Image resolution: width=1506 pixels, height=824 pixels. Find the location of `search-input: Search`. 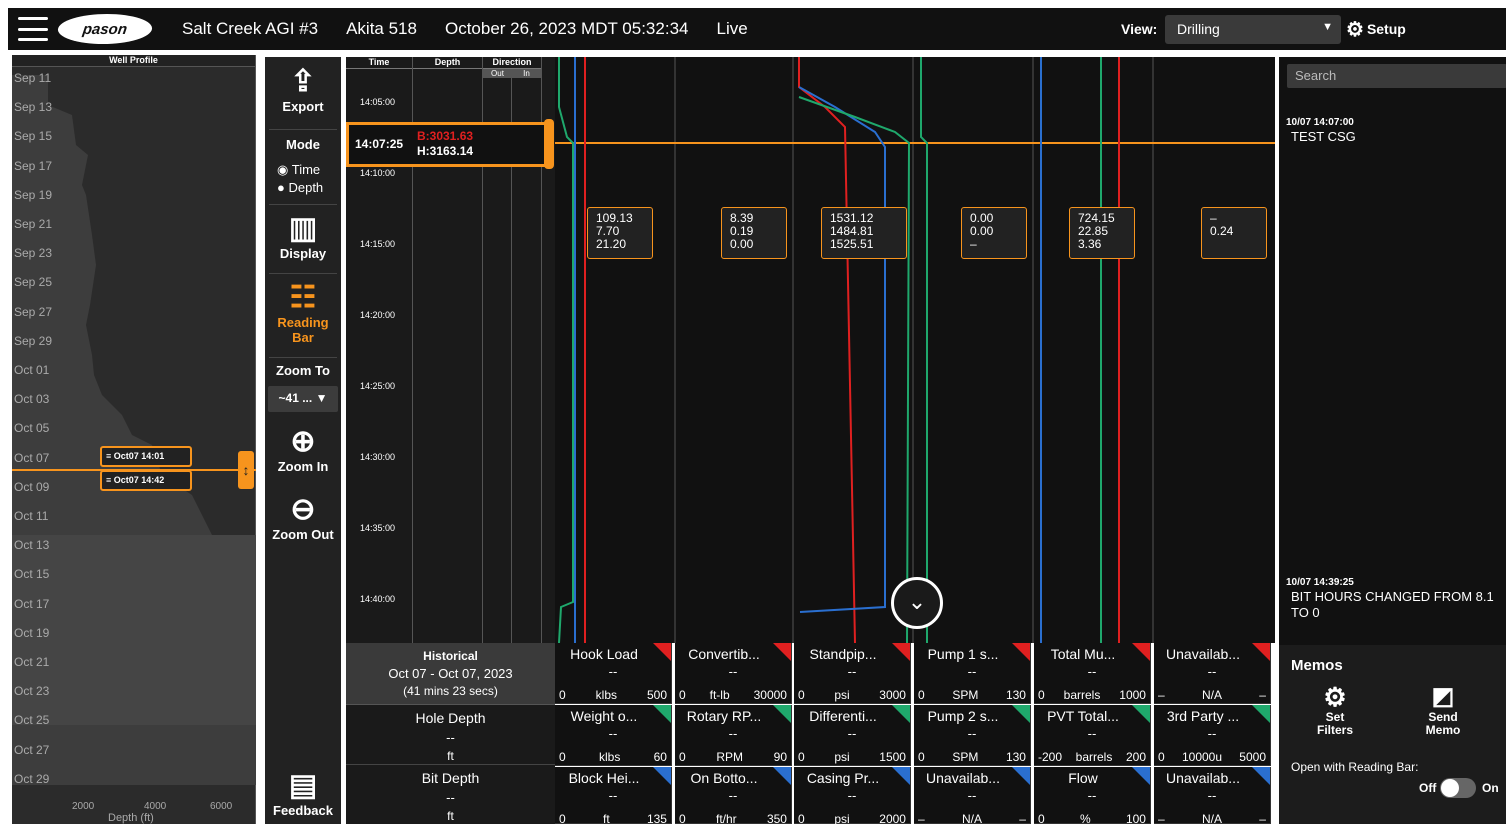

search-input: Search is located at coordinates (1396, 76).